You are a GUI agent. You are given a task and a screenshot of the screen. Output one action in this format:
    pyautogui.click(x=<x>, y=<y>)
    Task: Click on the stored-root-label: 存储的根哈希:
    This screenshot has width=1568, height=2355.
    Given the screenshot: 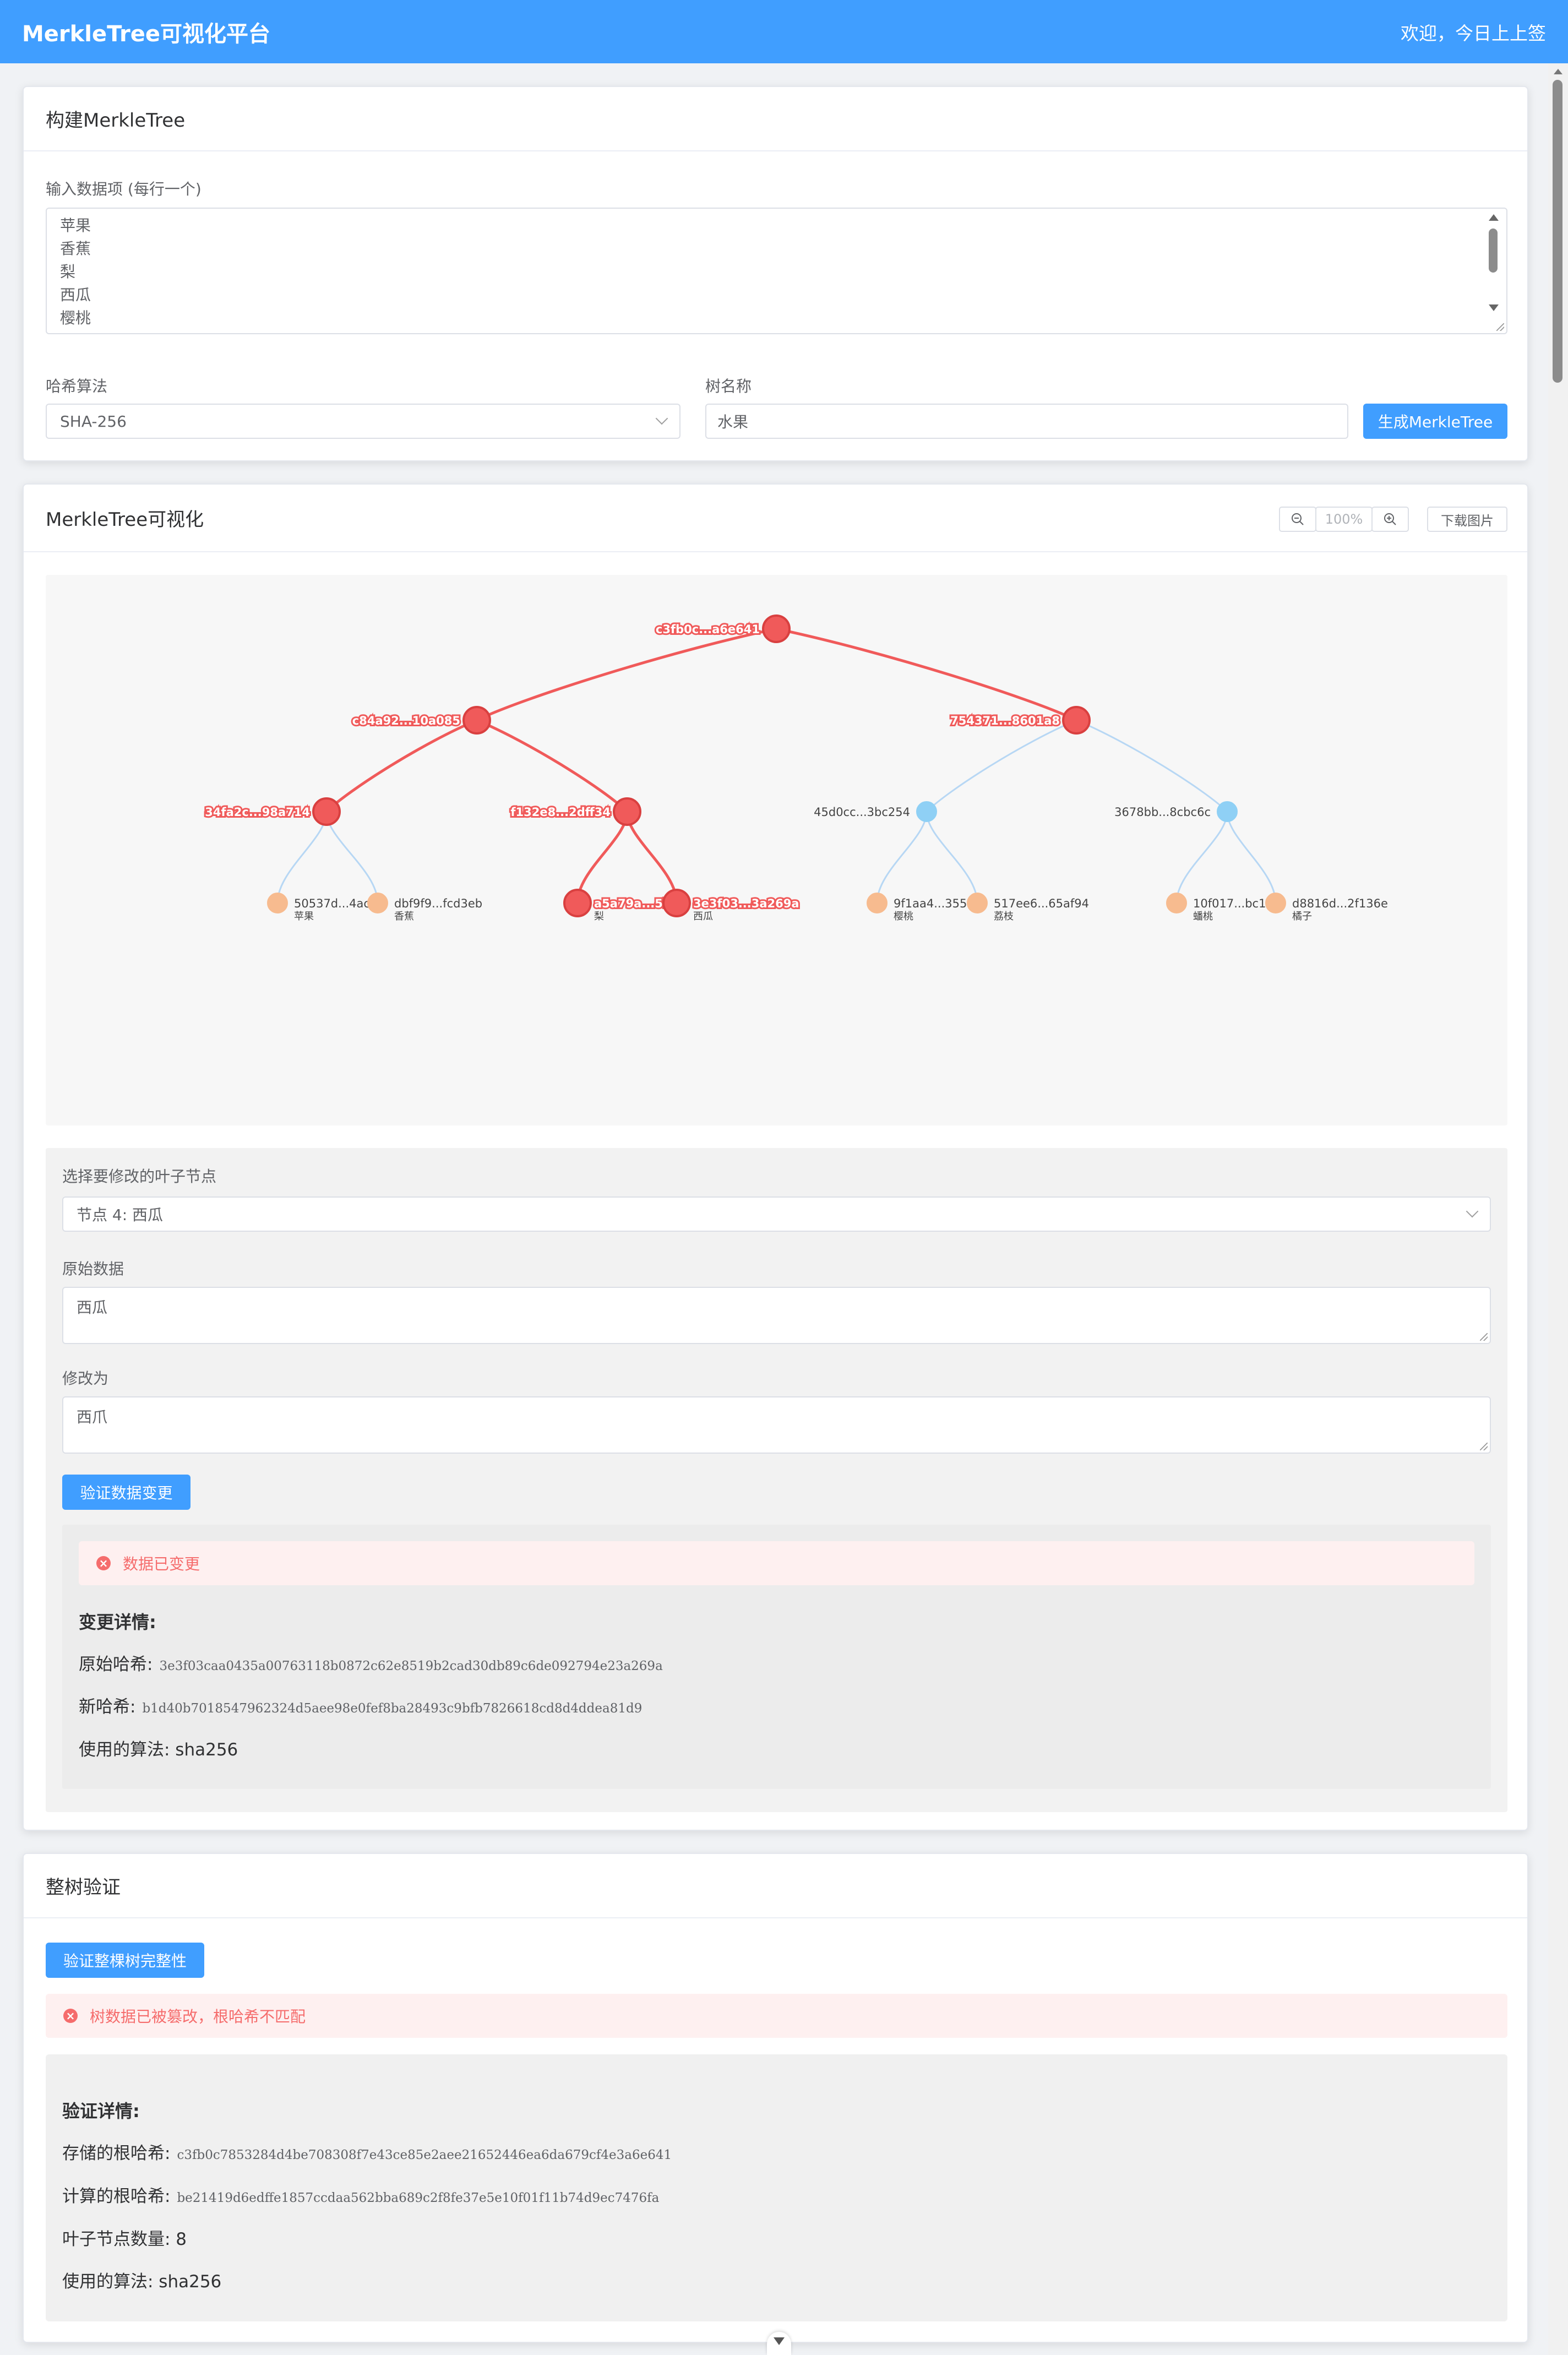 What is the action you would take?
    pyautogui.click(x=116, y=2153)
    